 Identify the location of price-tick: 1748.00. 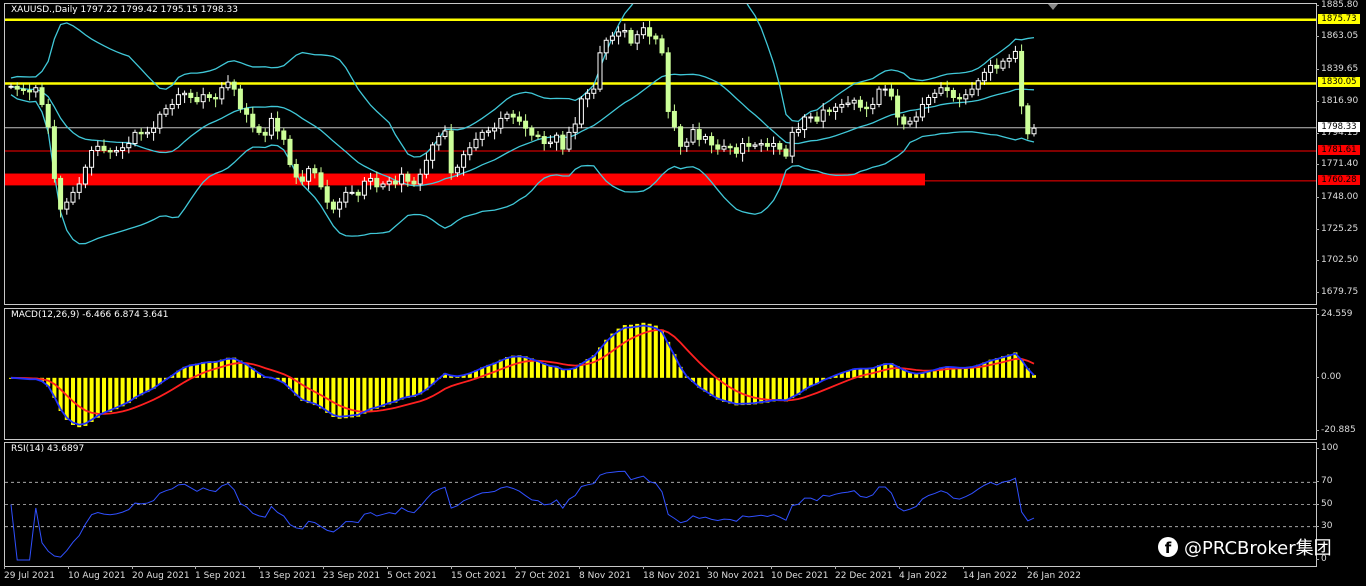
(1337, 196).